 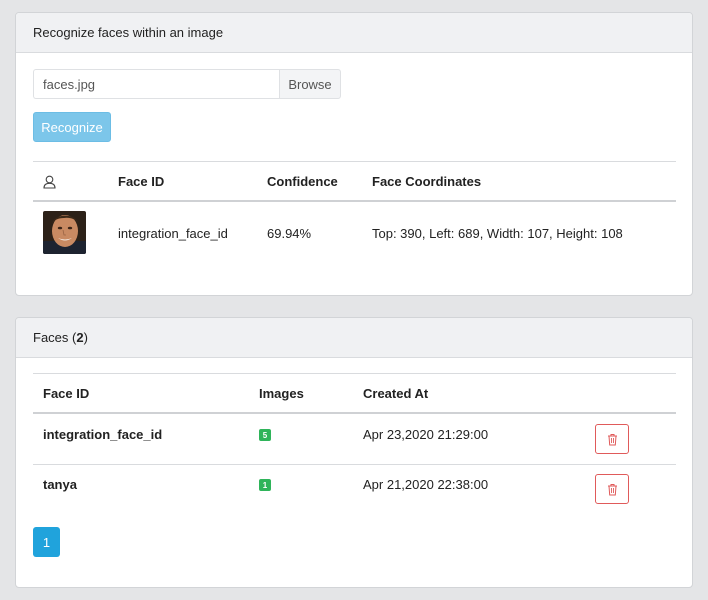 What do you see at coordinates (72, 127) in the screenshot?
I see `recognize-button: Recognize` at bounding box center [72, 127].